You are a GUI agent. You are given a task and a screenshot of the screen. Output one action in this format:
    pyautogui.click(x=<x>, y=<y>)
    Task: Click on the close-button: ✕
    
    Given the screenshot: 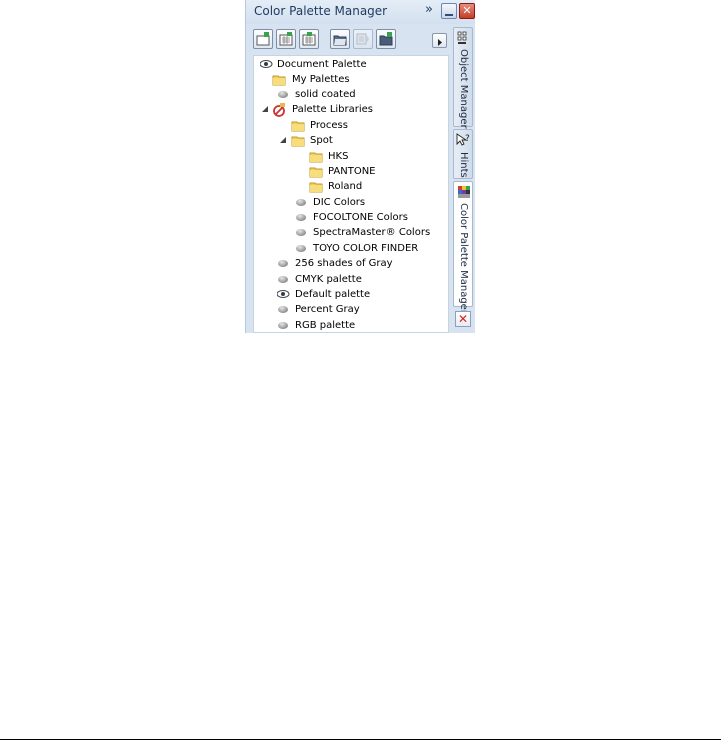 What is the action you would take?
    pyautogui.click(x=467, y=11)
    